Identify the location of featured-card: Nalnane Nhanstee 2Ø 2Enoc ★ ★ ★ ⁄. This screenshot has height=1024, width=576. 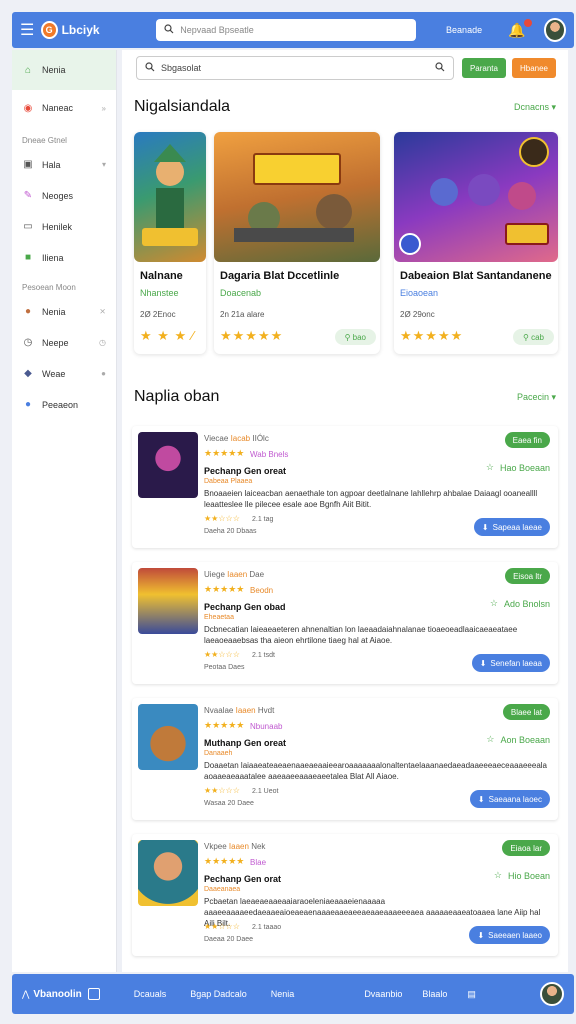
(170, 243).